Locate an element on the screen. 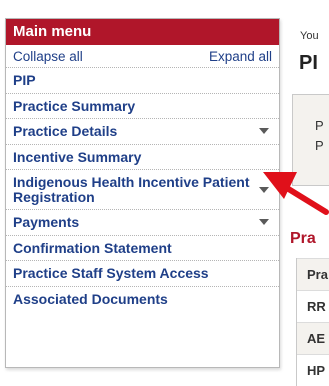 Image resolution: width=329 pixels, height=386 pixels. red-arrow-icon is located at coordinates (296, 193).